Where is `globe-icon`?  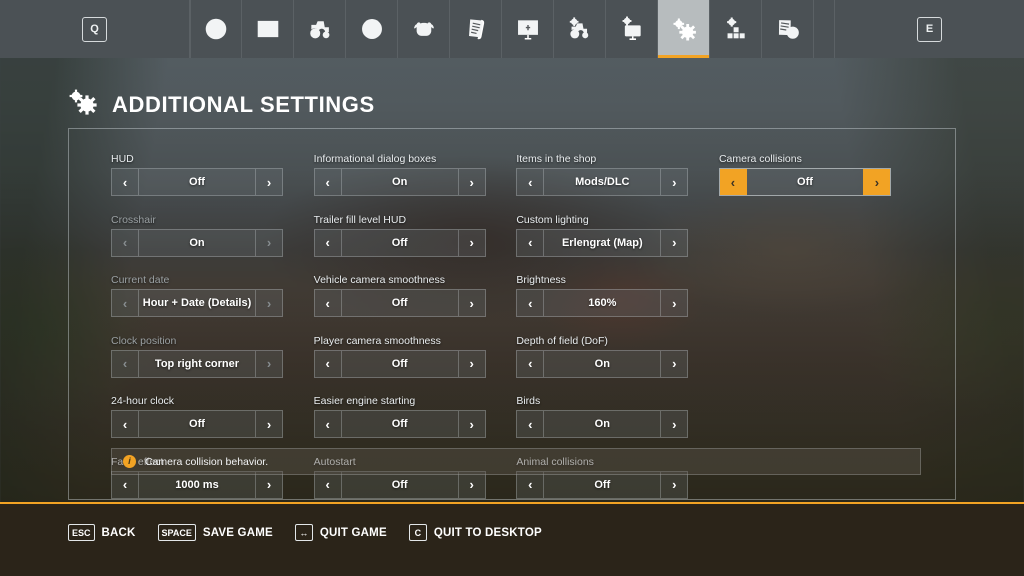 globe-icon is located at coordinates (216, 29).